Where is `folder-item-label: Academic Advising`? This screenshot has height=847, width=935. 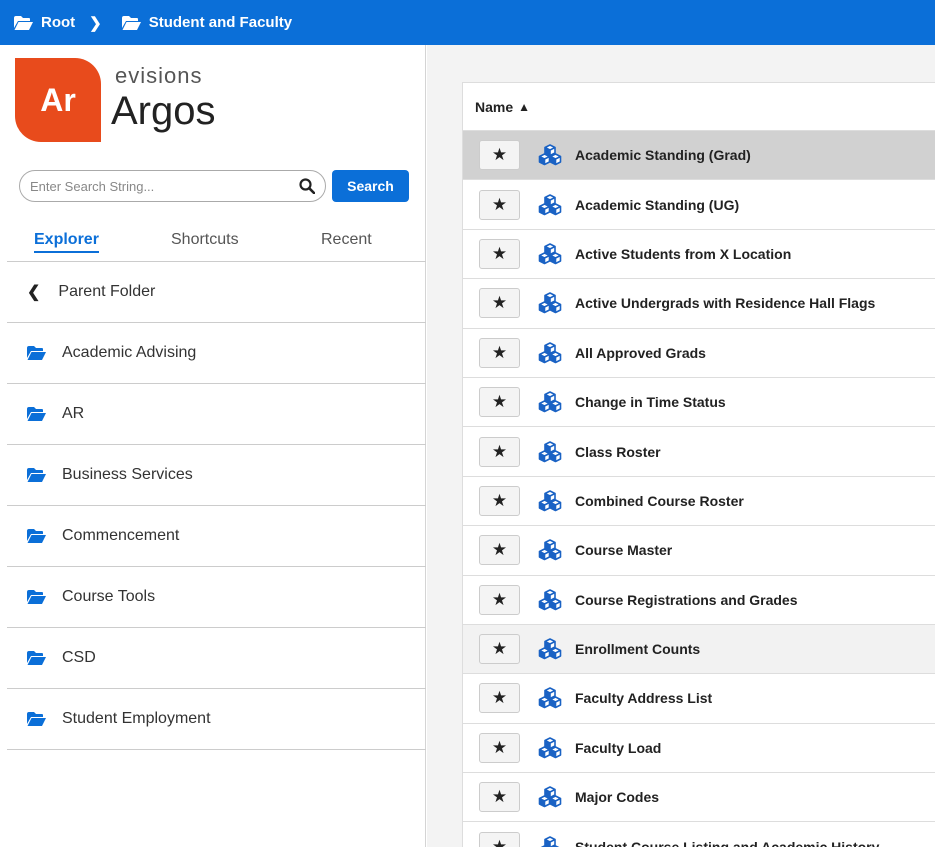
folder-item-label: Academic Advising is located at coordinates (129, 352).